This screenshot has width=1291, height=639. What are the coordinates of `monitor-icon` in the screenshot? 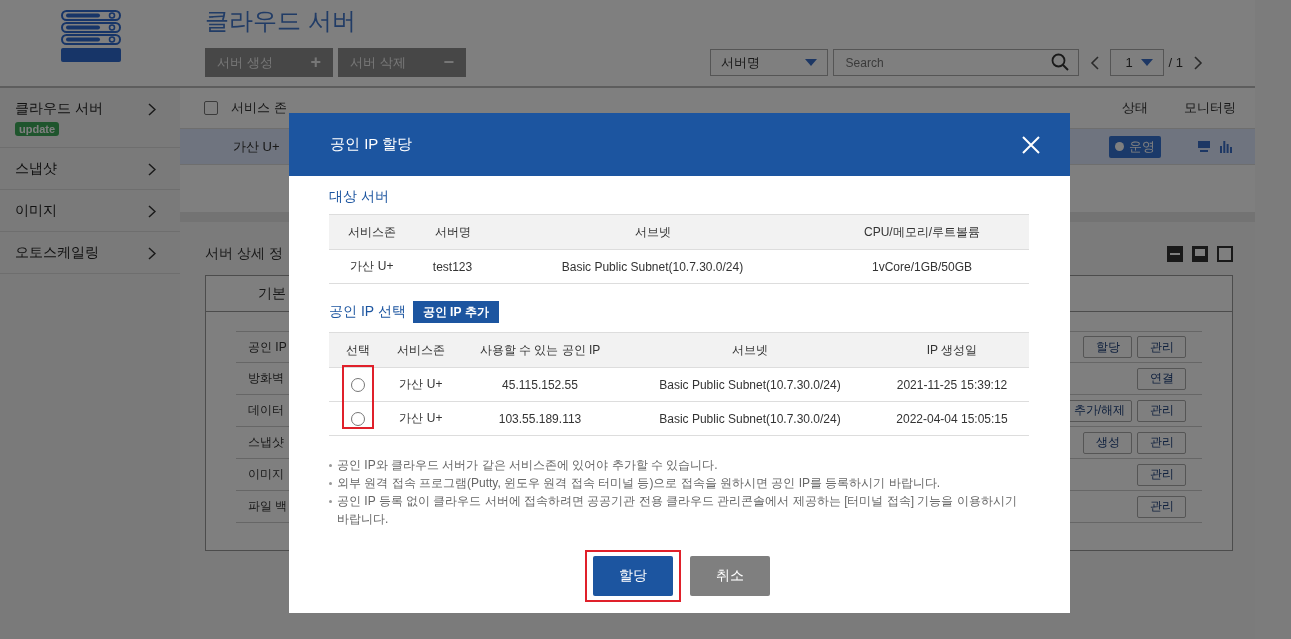 It's located at (1204, 146).